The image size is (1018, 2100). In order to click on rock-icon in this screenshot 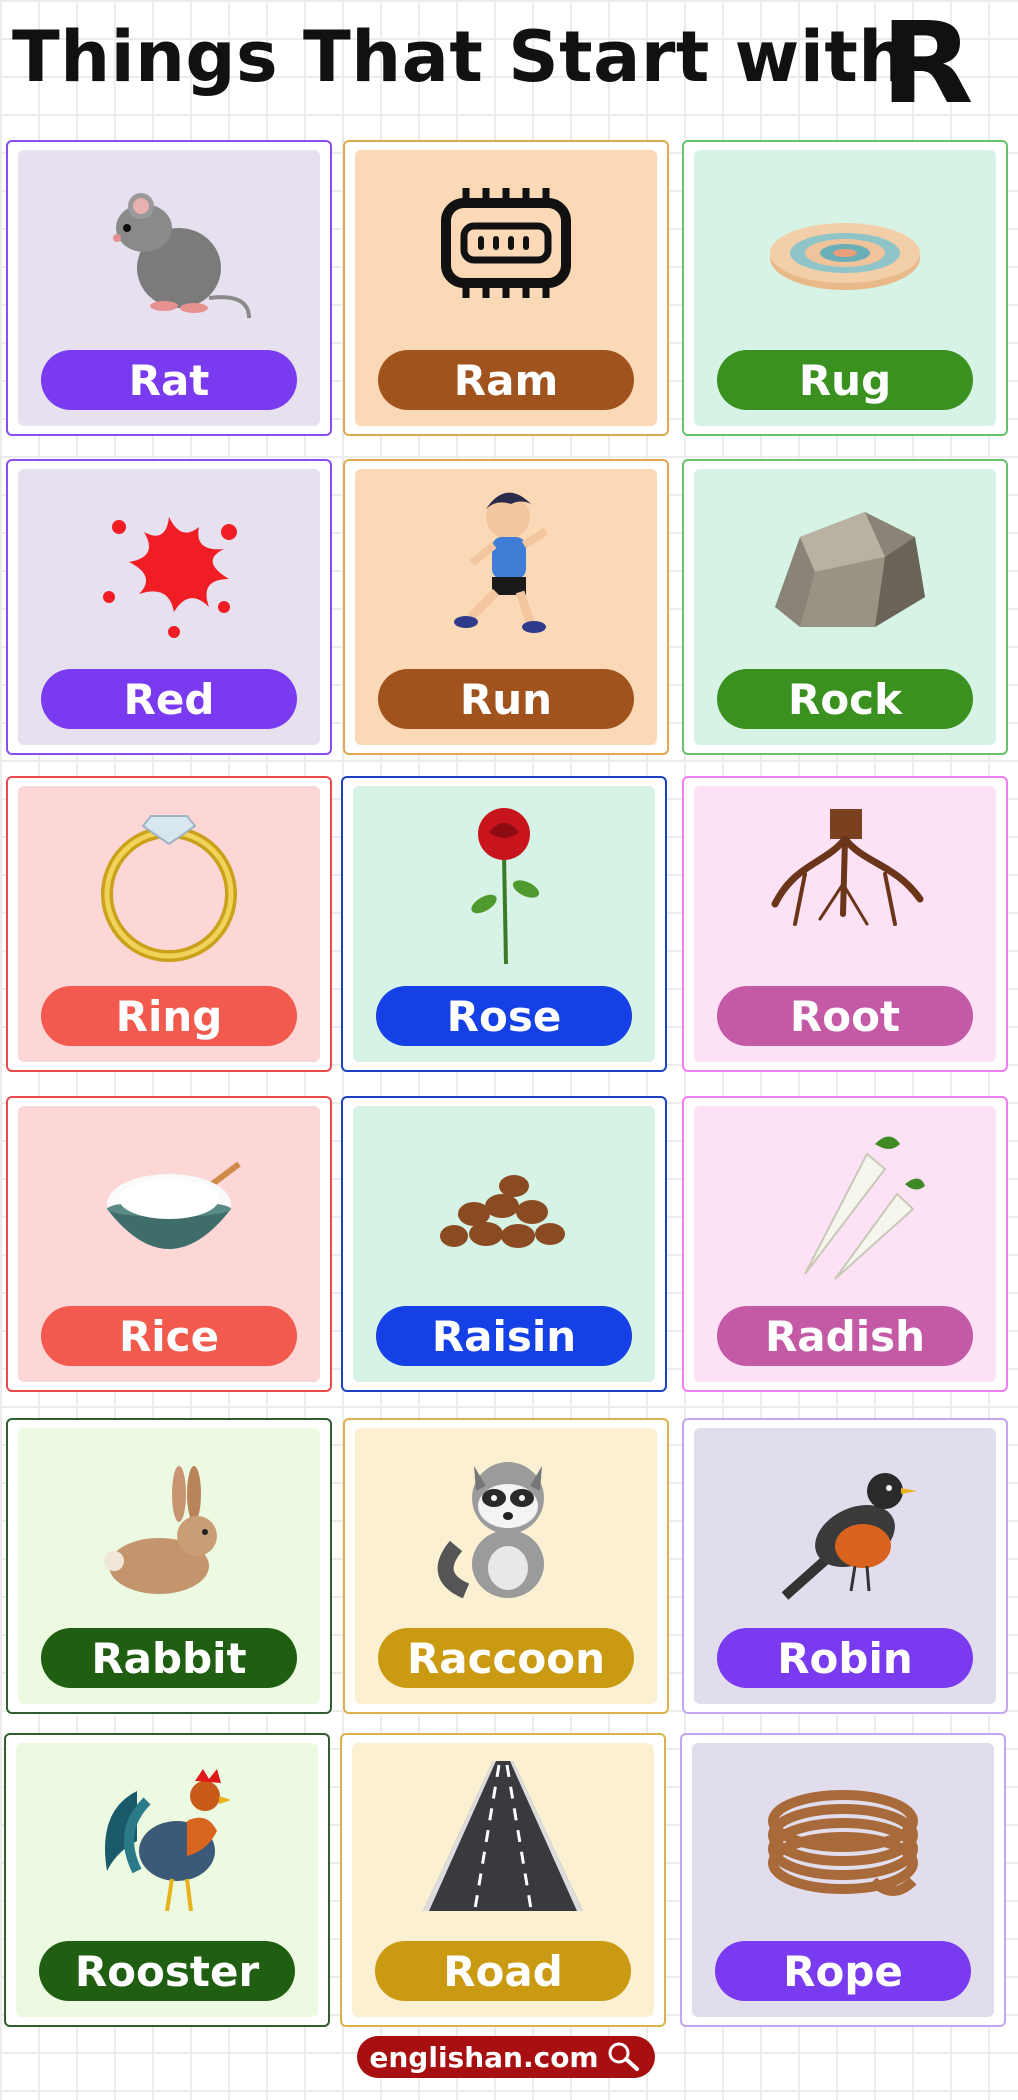, I will do `click(845, 562)`.